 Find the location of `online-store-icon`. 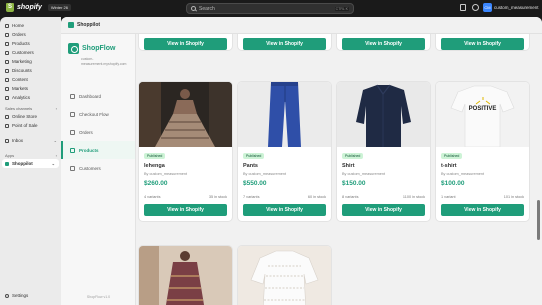

online-store-icon is located at coordinates (7, 116).